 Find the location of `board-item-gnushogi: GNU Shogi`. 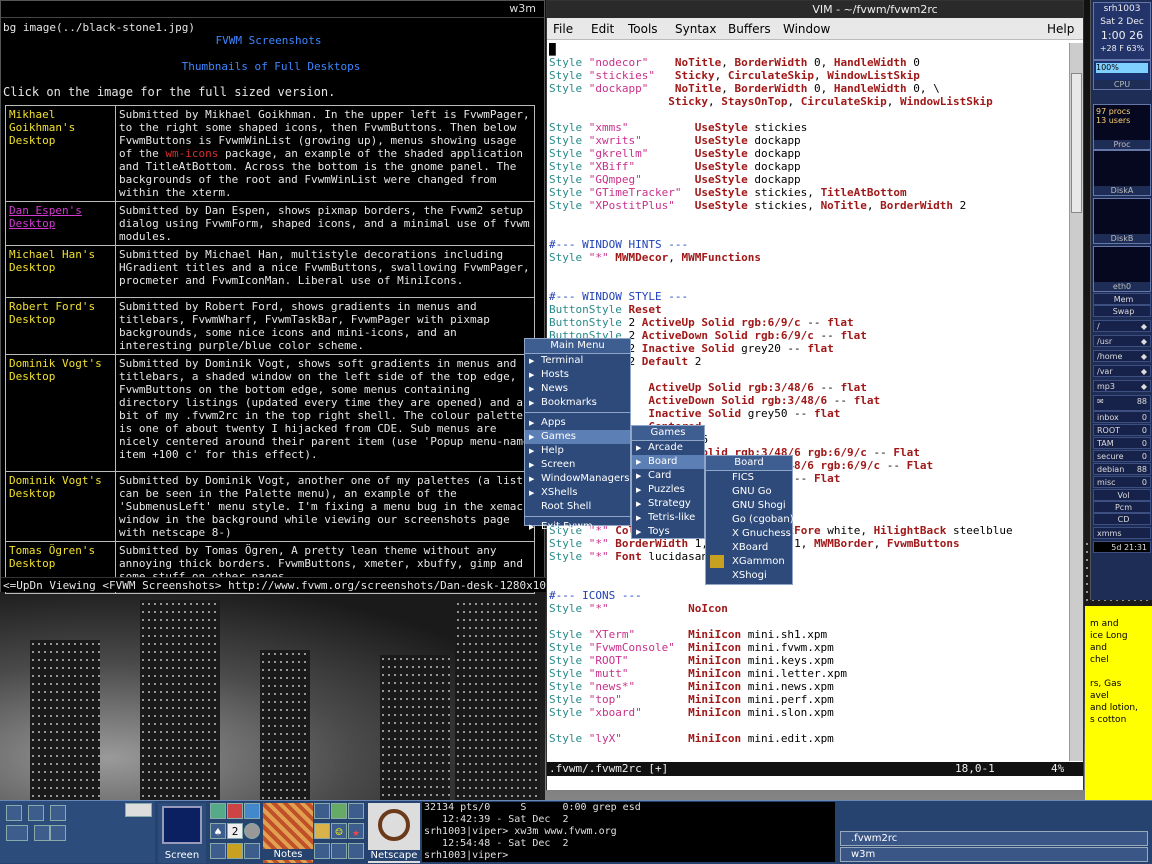

board-item-gnushogi: GNU Shogi is located at coordinates (749, 506).